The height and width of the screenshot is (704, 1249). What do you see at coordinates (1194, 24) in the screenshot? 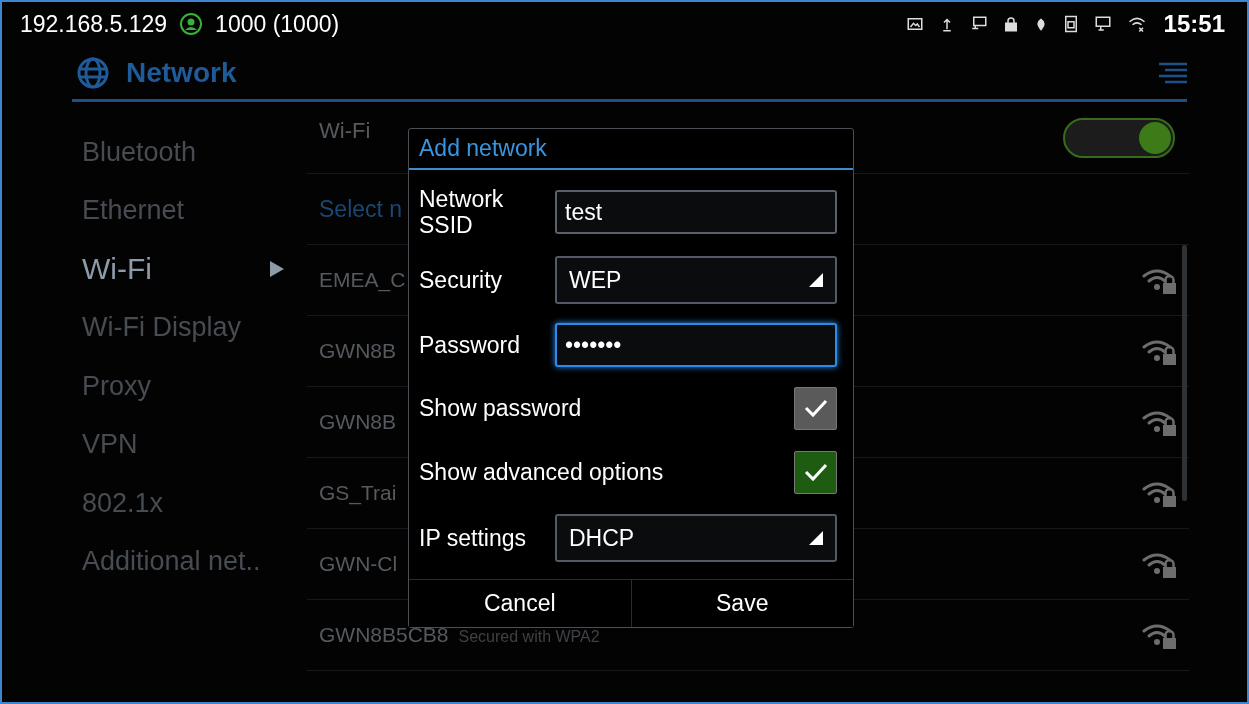
I see `clock: 15:51` at bounding box center [1194, 24].